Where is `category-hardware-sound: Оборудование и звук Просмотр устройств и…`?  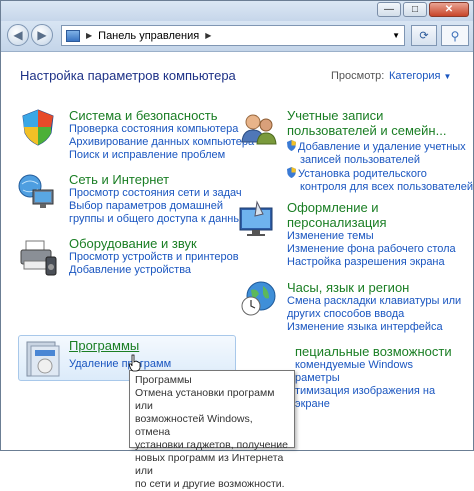
category-hardware-sound: Оборудование и звук Просмотр устройств и… is located at coordinates (154, 256).